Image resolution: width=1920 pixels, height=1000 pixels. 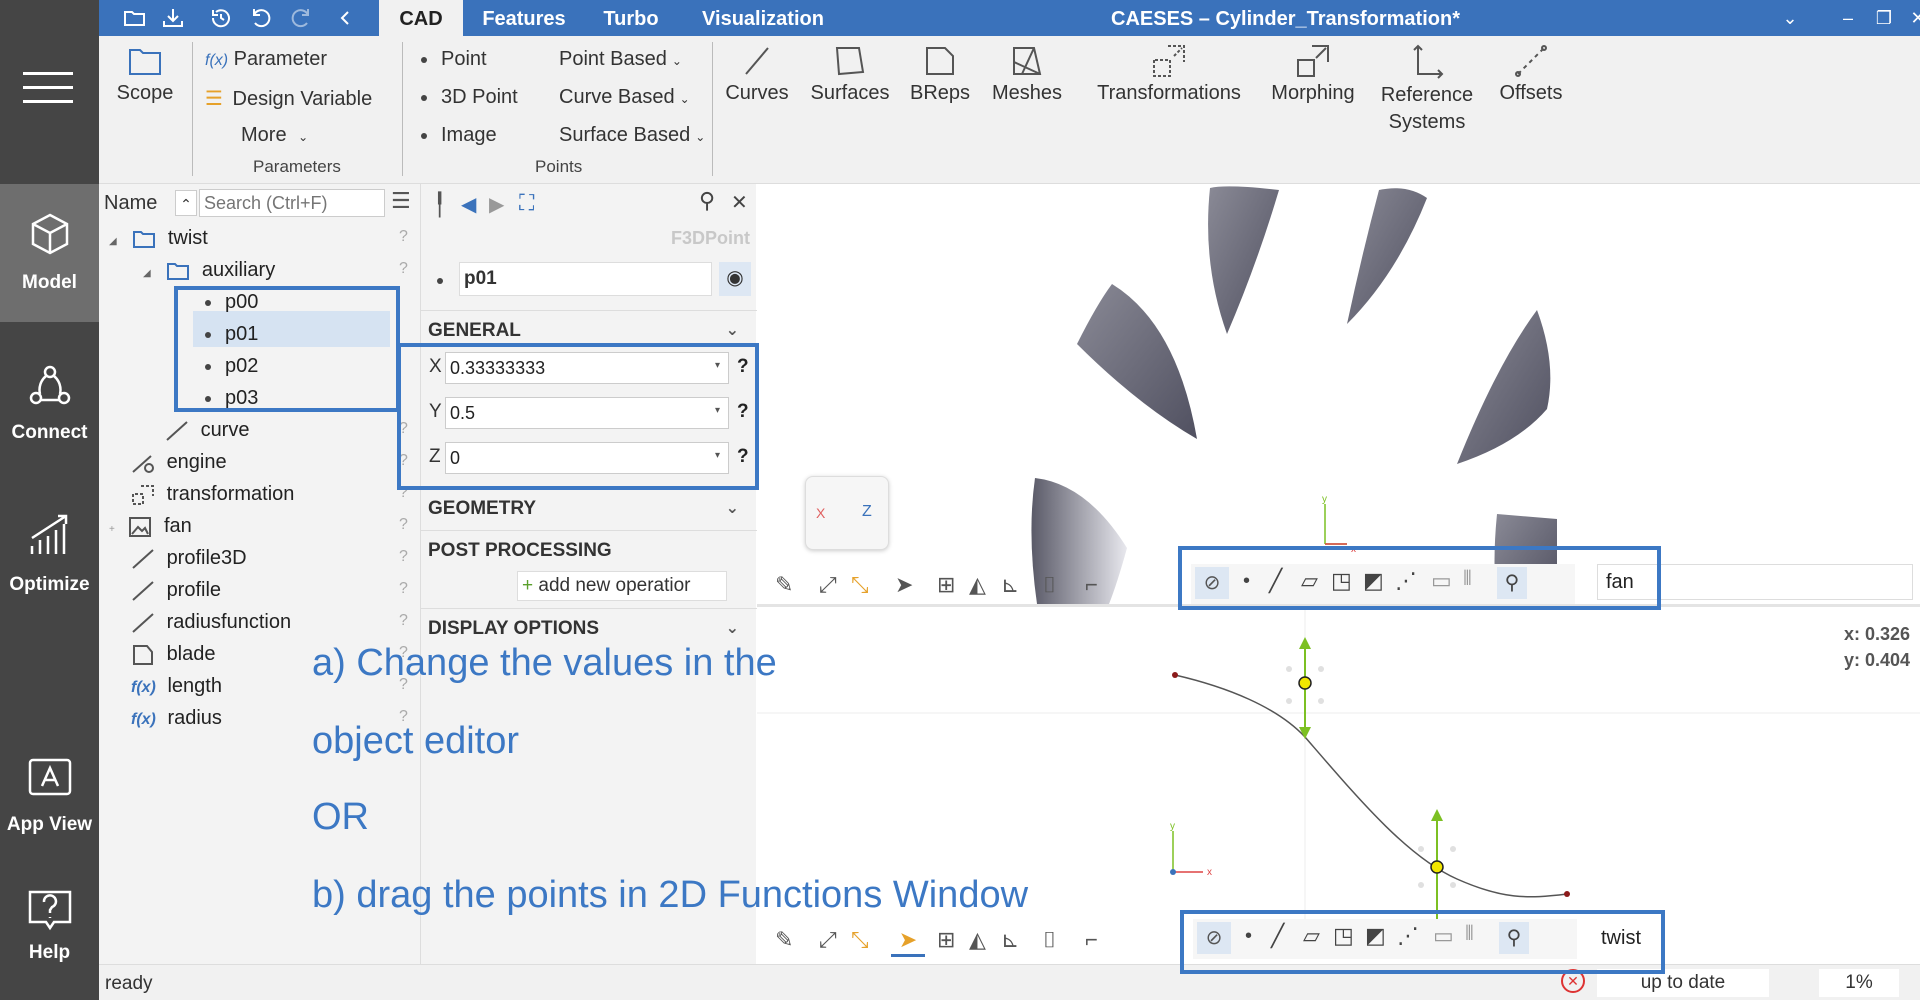 I want to click on hamburger-menu-icon, so click(x=48, y=92).